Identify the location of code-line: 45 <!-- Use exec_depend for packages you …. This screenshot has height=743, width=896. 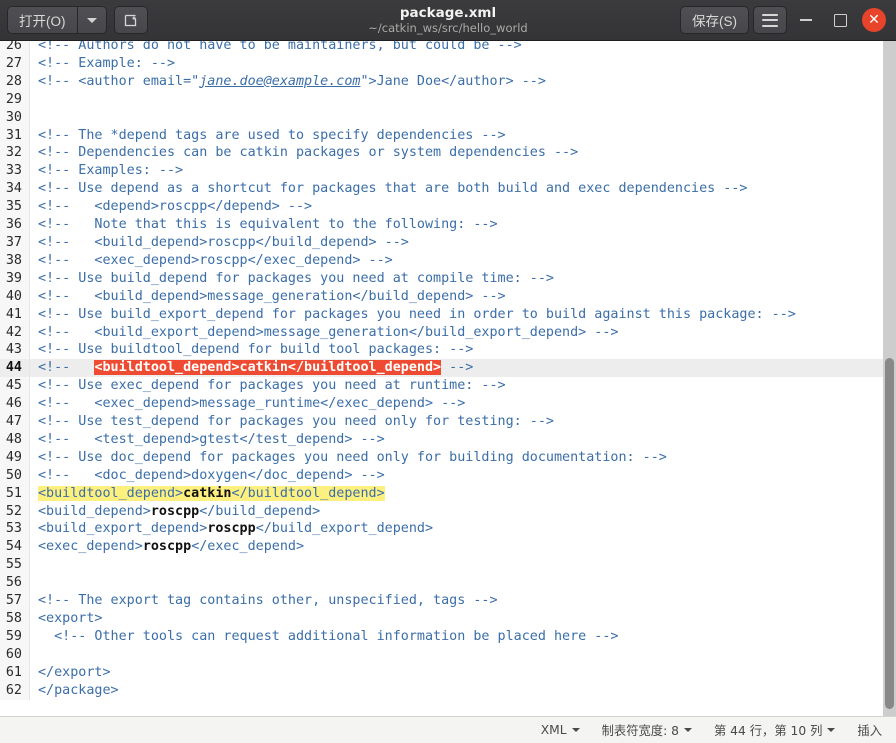
(441, 386).